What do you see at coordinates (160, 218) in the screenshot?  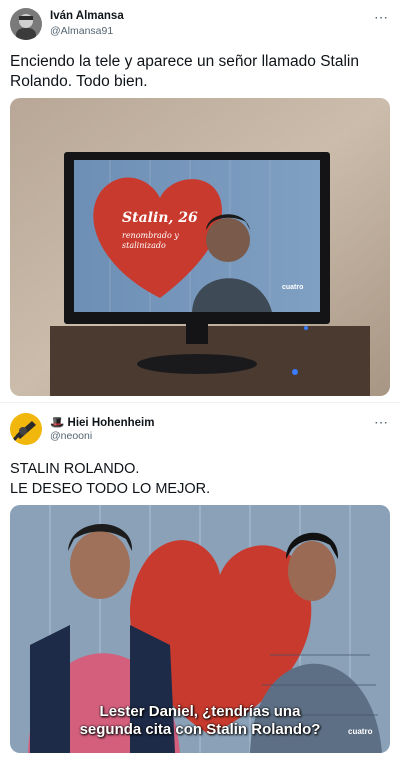 I see `tv-caption-title: Stalin, 26` at bounding box center [160, 218].